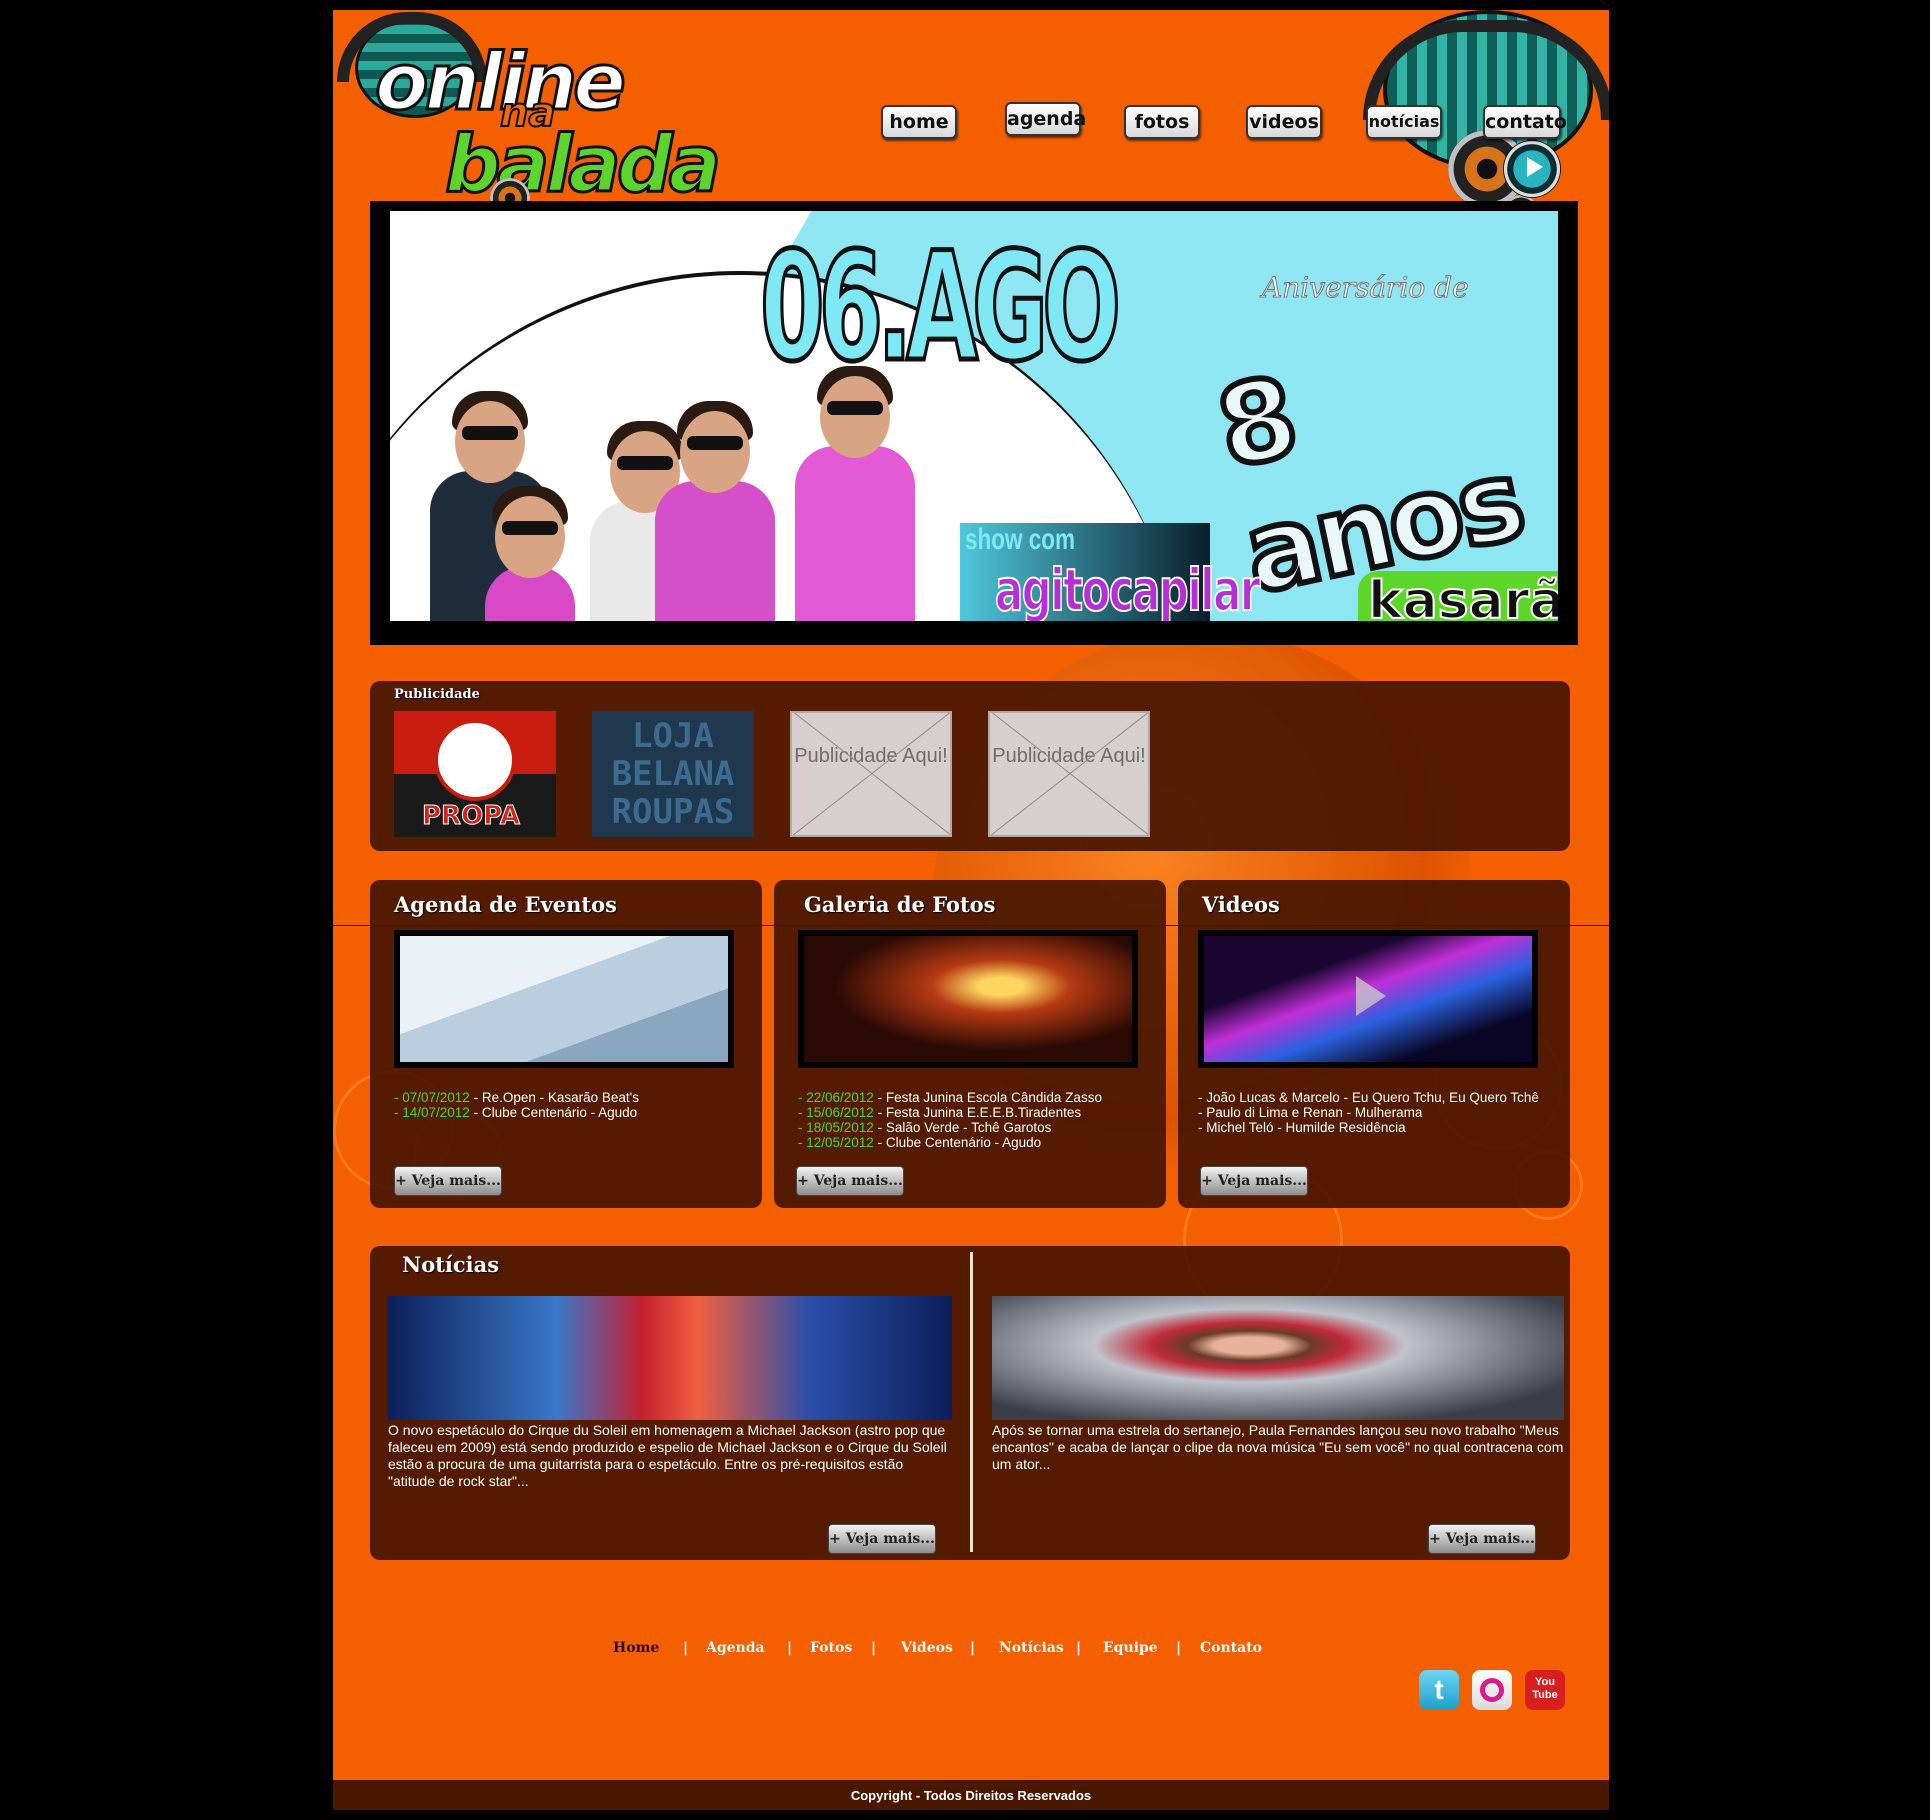  I want to click on list-item: - 14/07/2012 - Clube Centenário - Agudo, so click(569, 1112).